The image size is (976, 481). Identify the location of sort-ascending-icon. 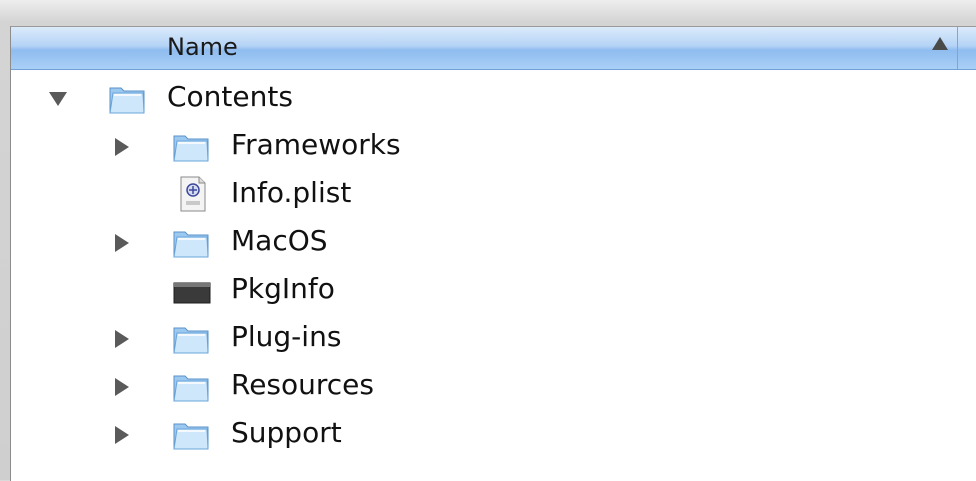
(940, 43).